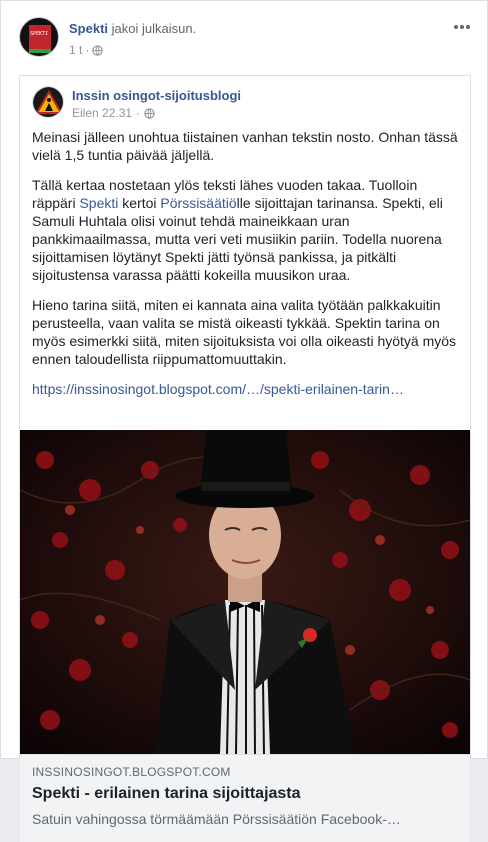 The height and width of the screenshot is (842, 488). I want to click on blog-page-avatar, so click(48, 102).